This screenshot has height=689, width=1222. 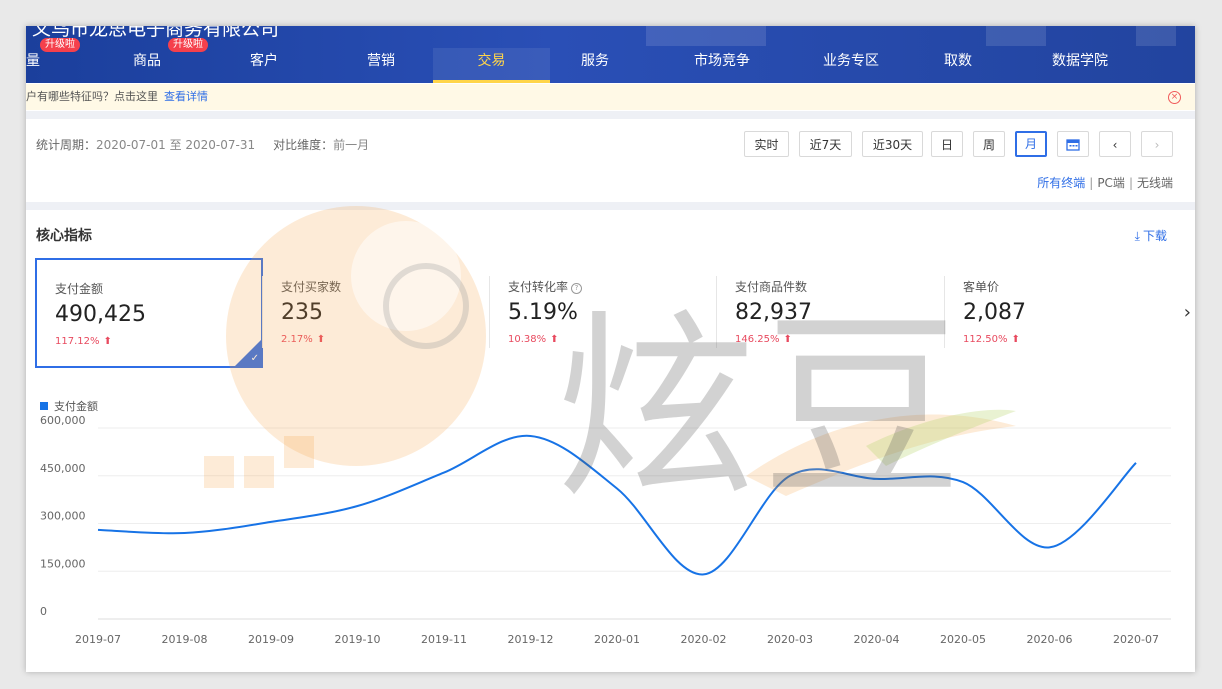 I want to click on y-tick-label: 600,000, so click(x=63, y=421).